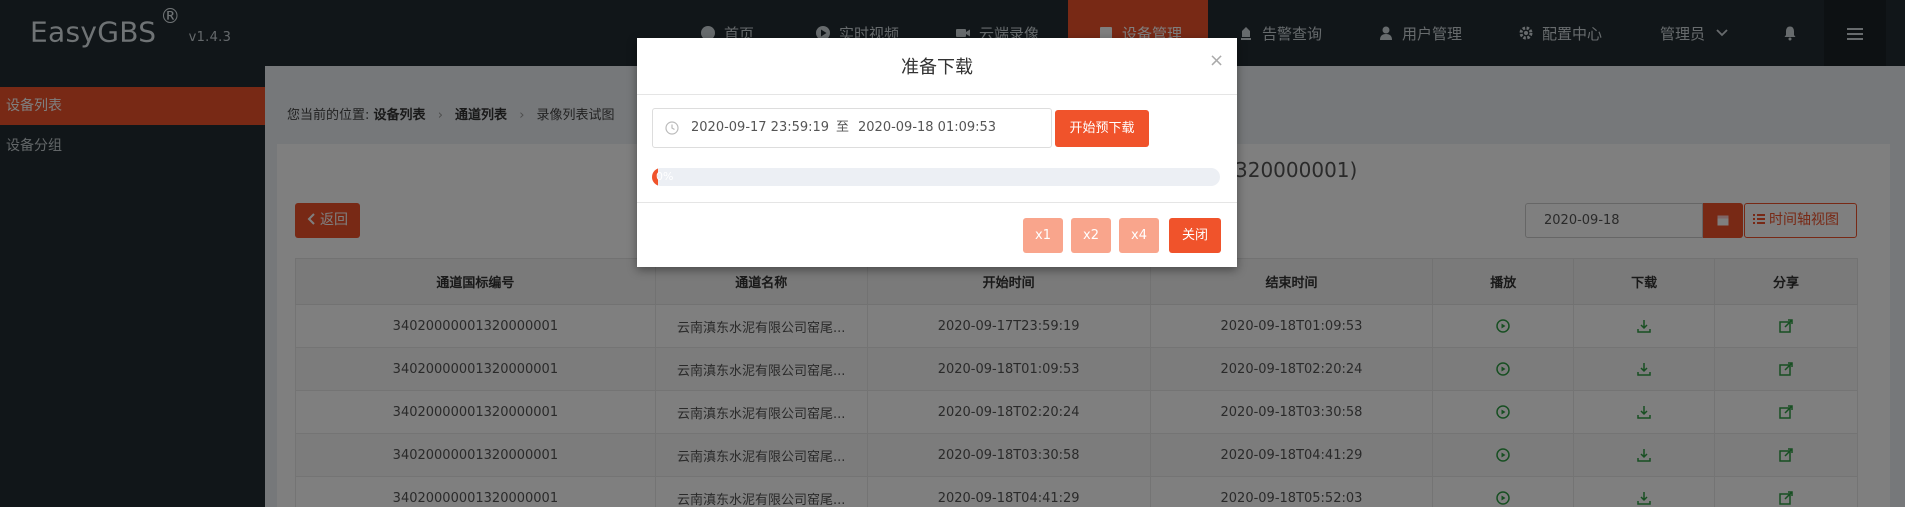  What do you see at coordinates (1091, 235) in the screenshot?
I see `speed-x2-button: x2` at bounding box center [1091, 235].